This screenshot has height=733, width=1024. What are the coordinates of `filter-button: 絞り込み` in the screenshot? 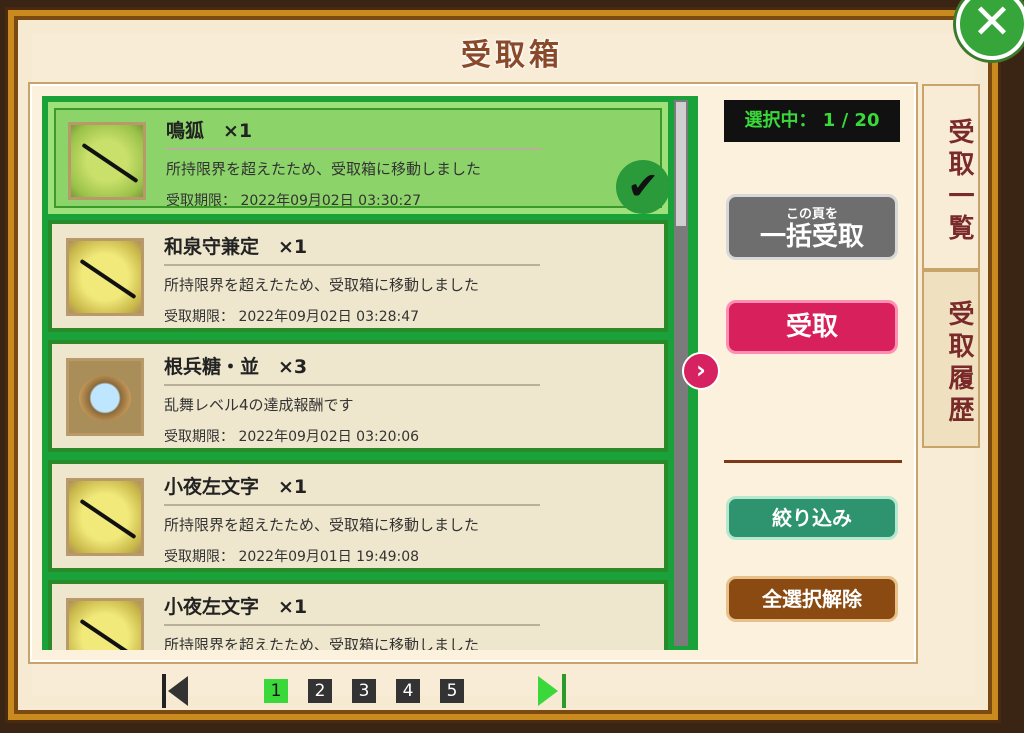 It's located at (812, 518).